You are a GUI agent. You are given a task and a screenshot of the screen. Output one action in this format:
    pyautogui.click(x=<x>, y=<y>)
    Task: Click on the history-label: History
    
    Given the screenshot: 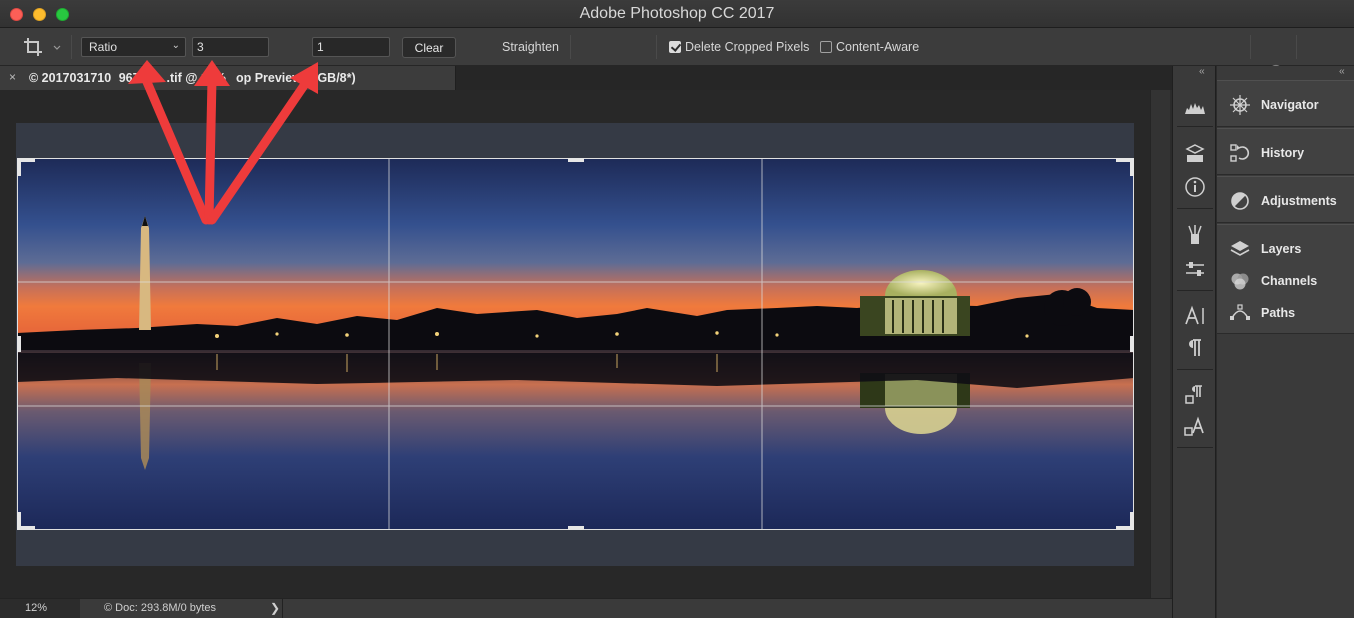 What is the action you would take?
    pyautogui.click(x=1283, y=153)
    